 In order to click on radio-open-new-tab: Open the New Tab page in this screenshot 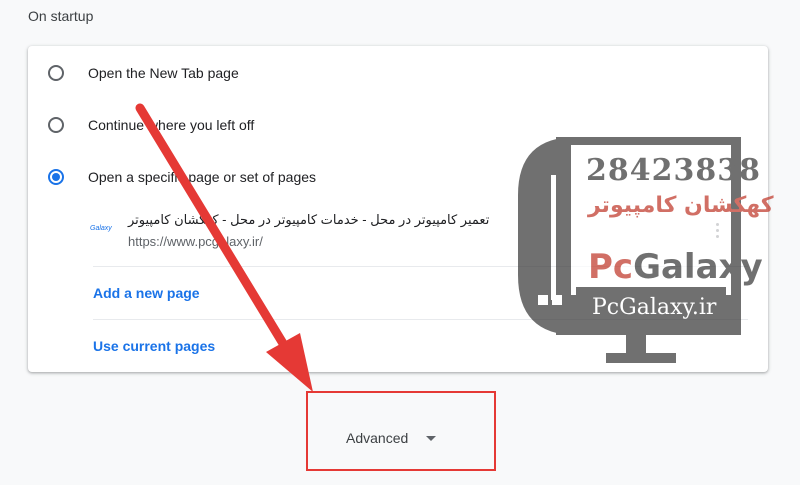, I will do `click(143, 73)`.